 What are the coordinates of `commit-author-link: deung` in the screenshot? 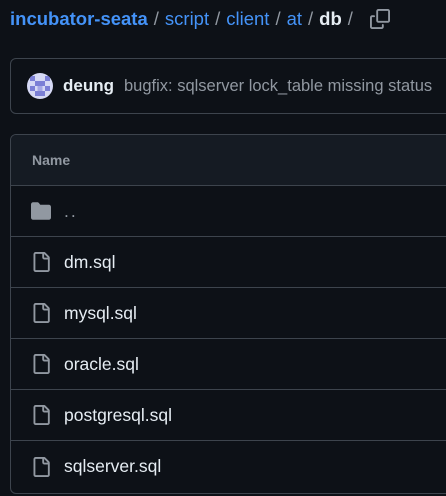 It's located at (88, 86).